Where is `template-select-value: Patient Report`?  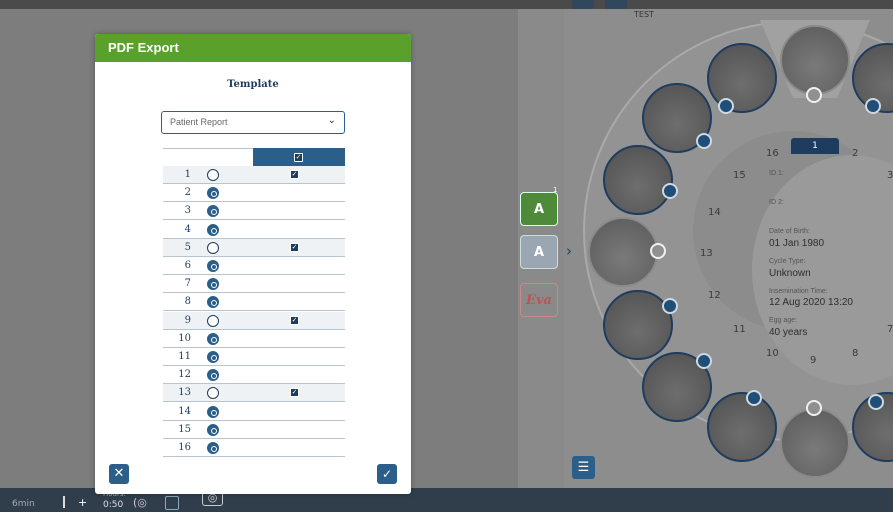
template-select-value: Patient Report is located at coordinates (199, 122).